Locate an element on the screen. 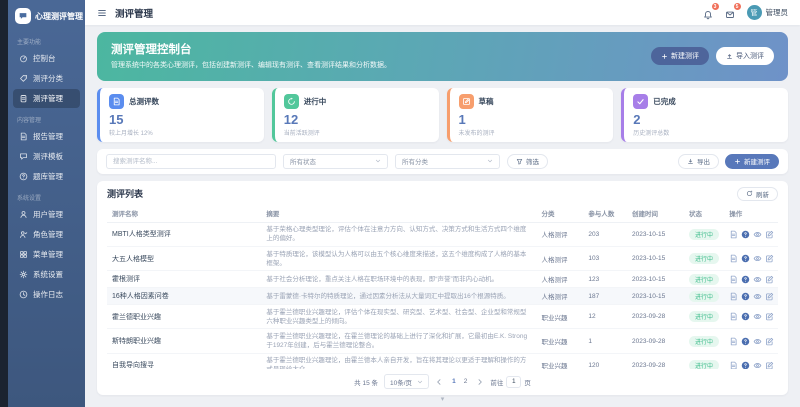  export-button: 导出 is located at coordinates (698, 161).